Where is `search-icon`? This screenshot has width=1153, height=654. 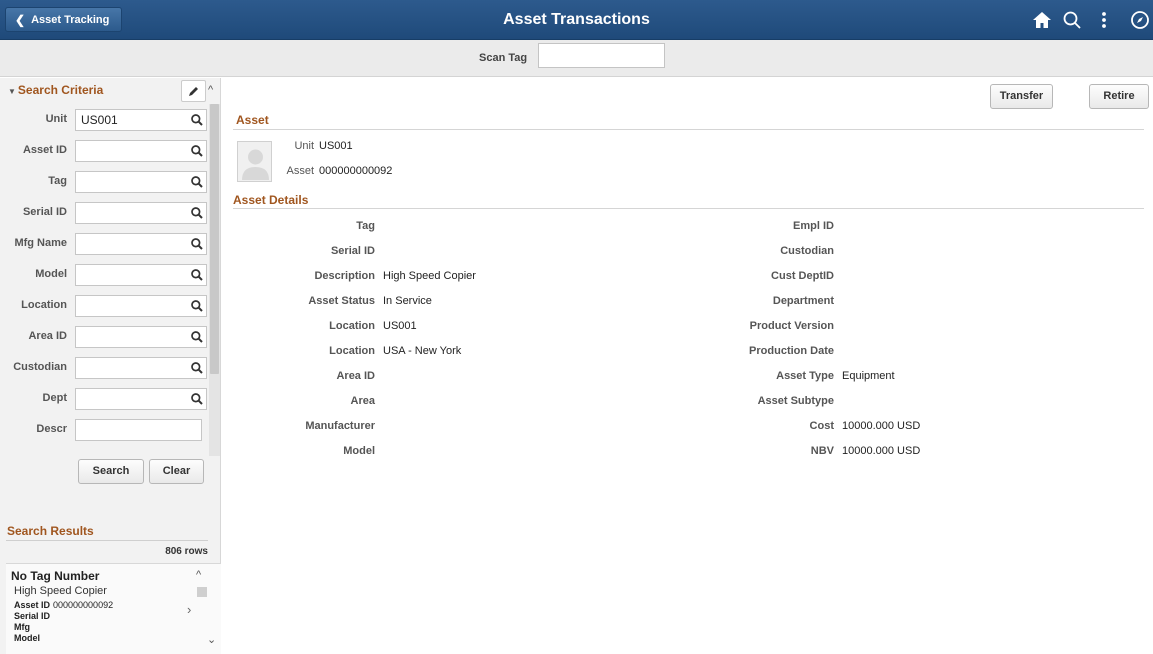
search-icon is located at coordinates (1072, 20).